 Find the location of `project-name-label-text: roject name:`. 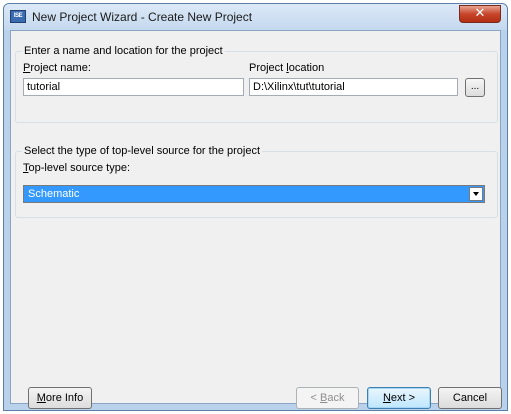

project-name-label-text: roject name: is located at coordinates (60, 68).